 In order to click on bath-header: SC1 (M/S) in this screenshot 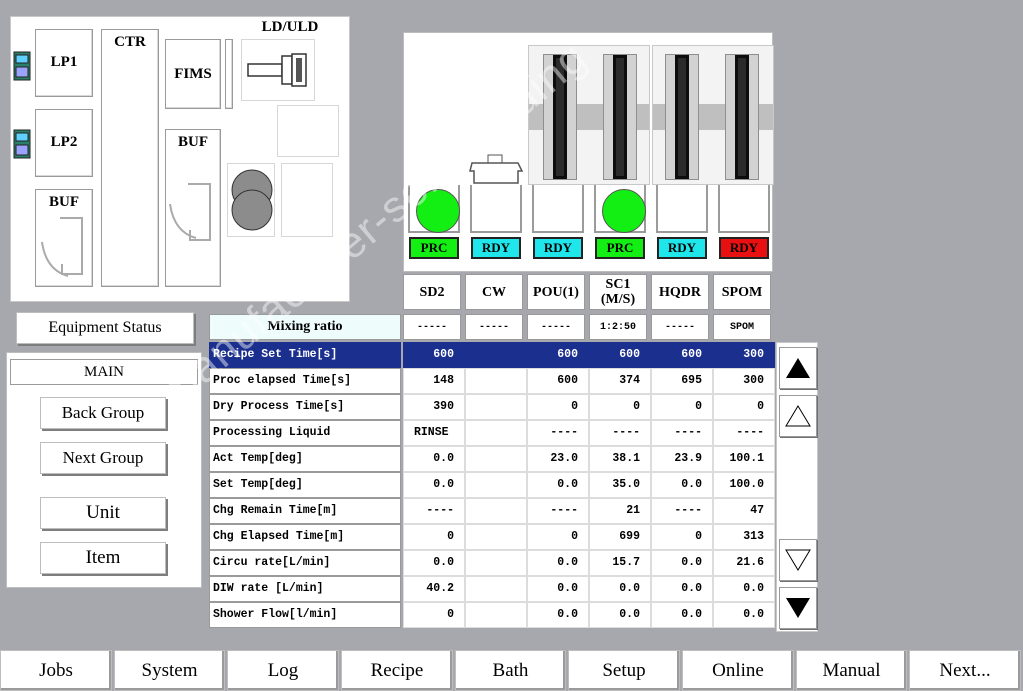, I will do `click(618, 292)`.